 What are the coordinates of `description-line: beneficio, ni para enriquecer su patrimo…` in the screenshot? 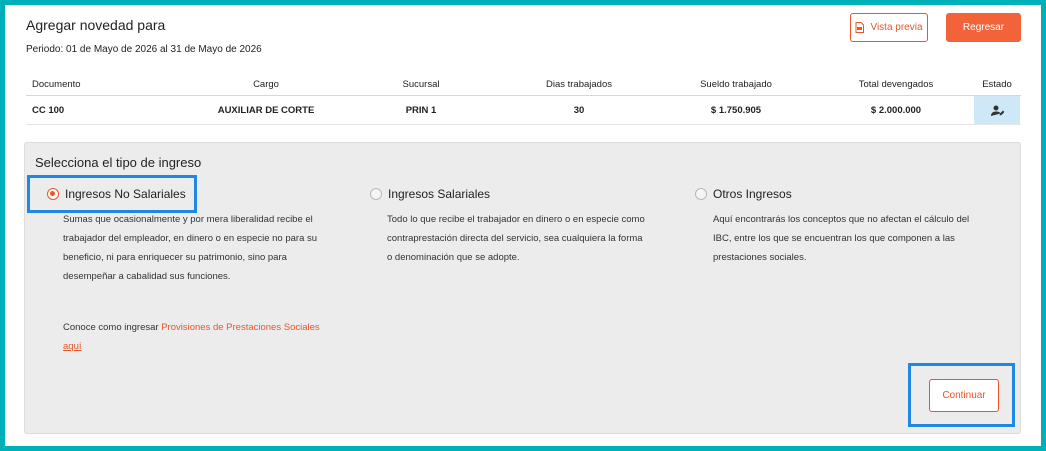 It's located at (175, 257).